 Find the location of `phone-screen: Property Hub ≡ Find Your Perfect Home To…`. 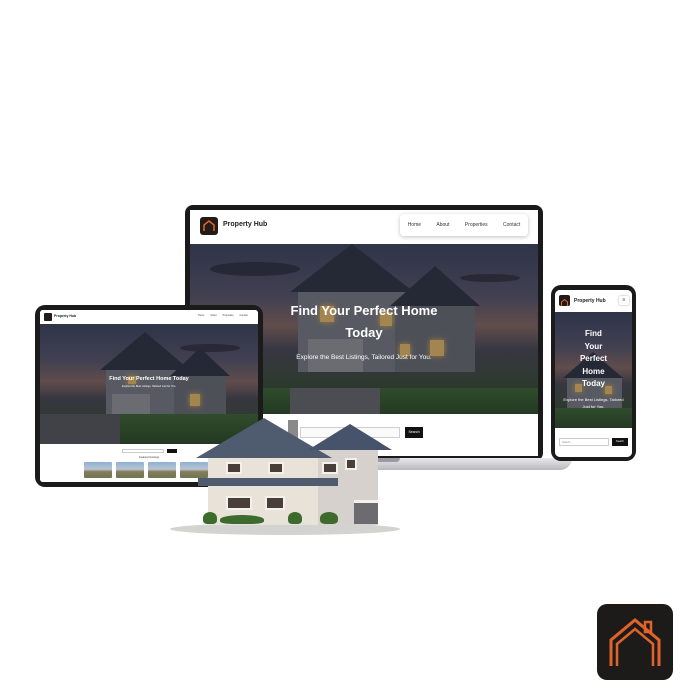

phone-screen: Property Hub ≡ Find Your Perfect Home To… is located at coordinates (593, 373).